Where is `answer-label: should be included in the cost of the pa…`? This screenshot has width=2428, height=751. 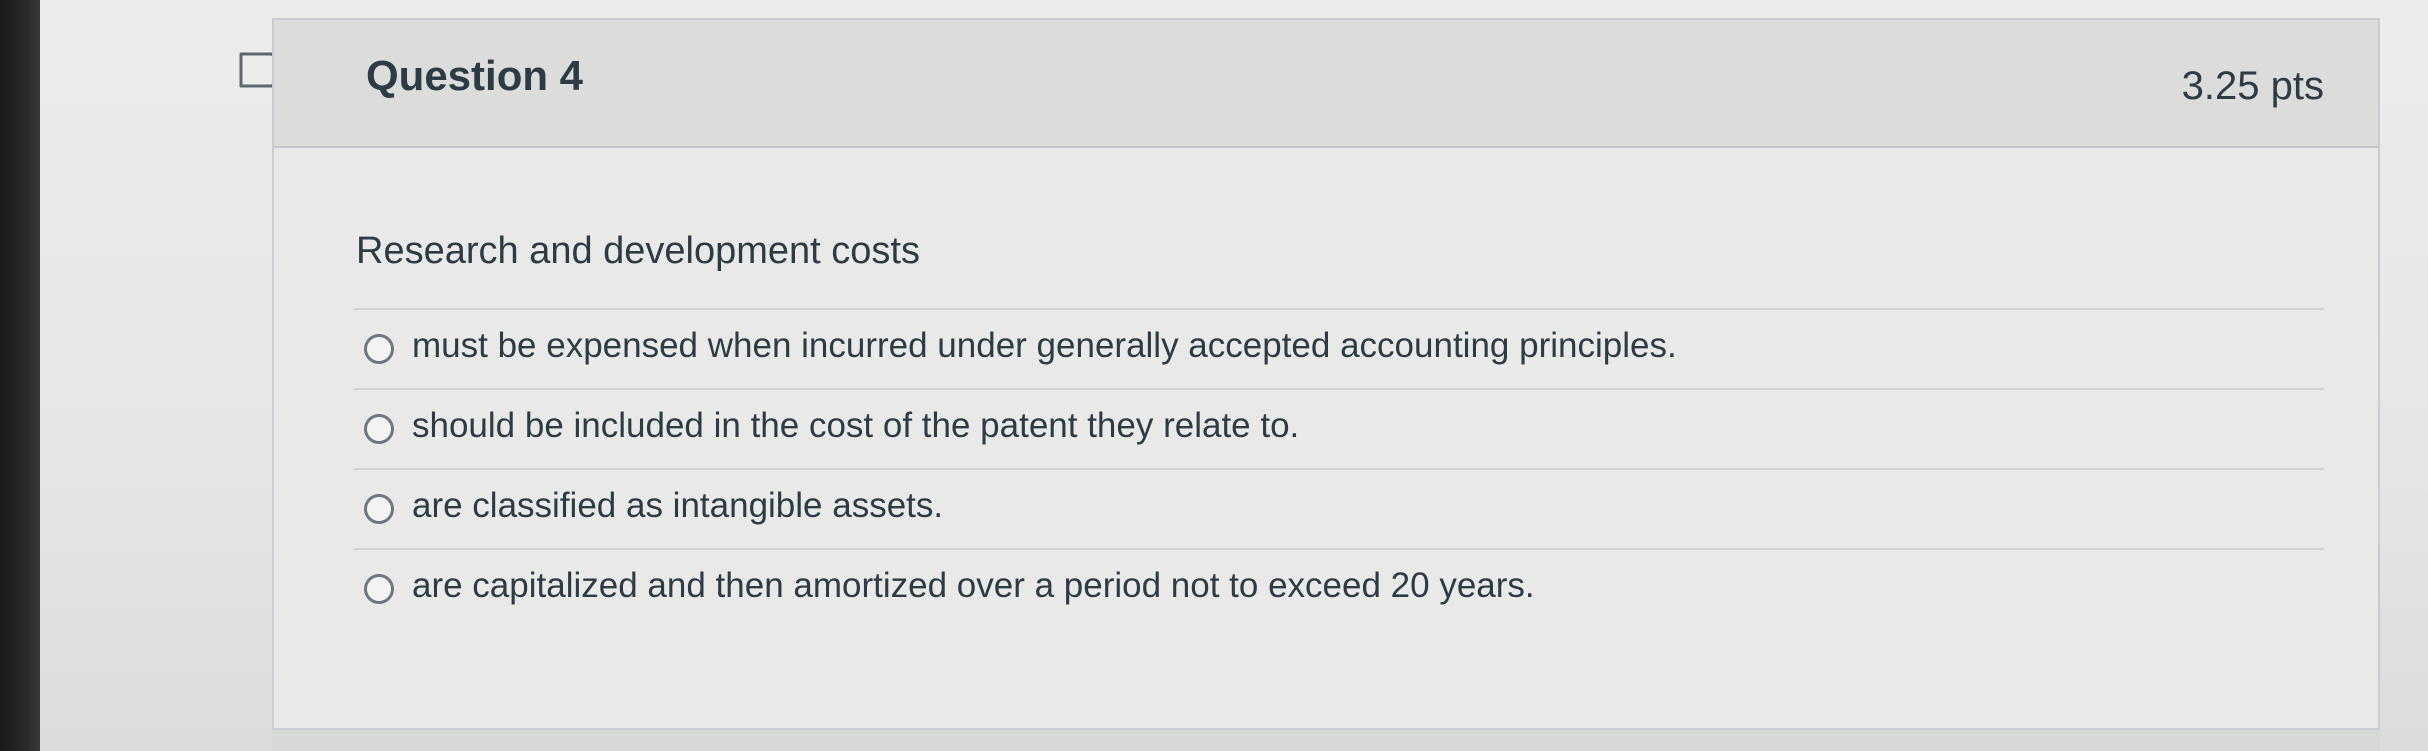 answer-label: should be included in the cost of the pa… is located at coordinates (855, 426).